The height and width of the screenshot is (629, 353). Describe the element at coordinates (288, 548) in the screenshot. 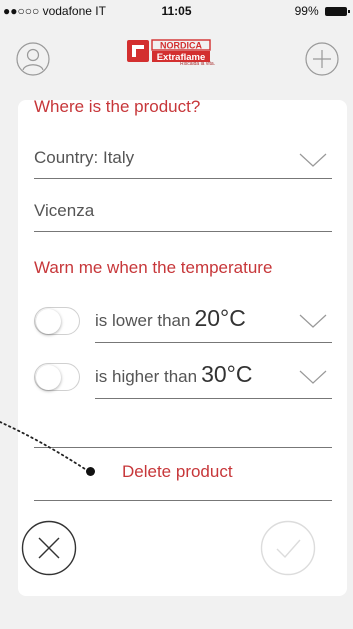

I see `check-circle-icon` at that location.